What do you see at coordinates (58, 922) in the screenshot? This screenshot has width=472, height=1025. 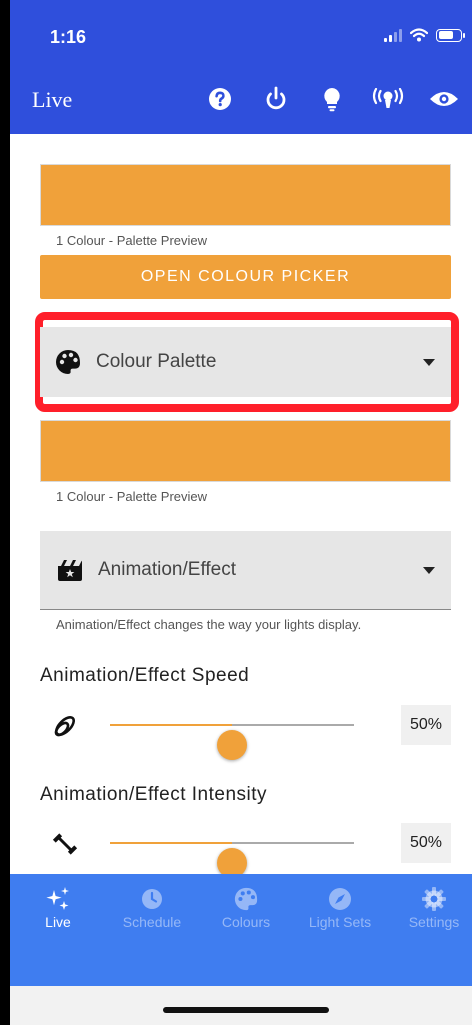 I see `tab-label: Live` at bounding box center [58, 922].